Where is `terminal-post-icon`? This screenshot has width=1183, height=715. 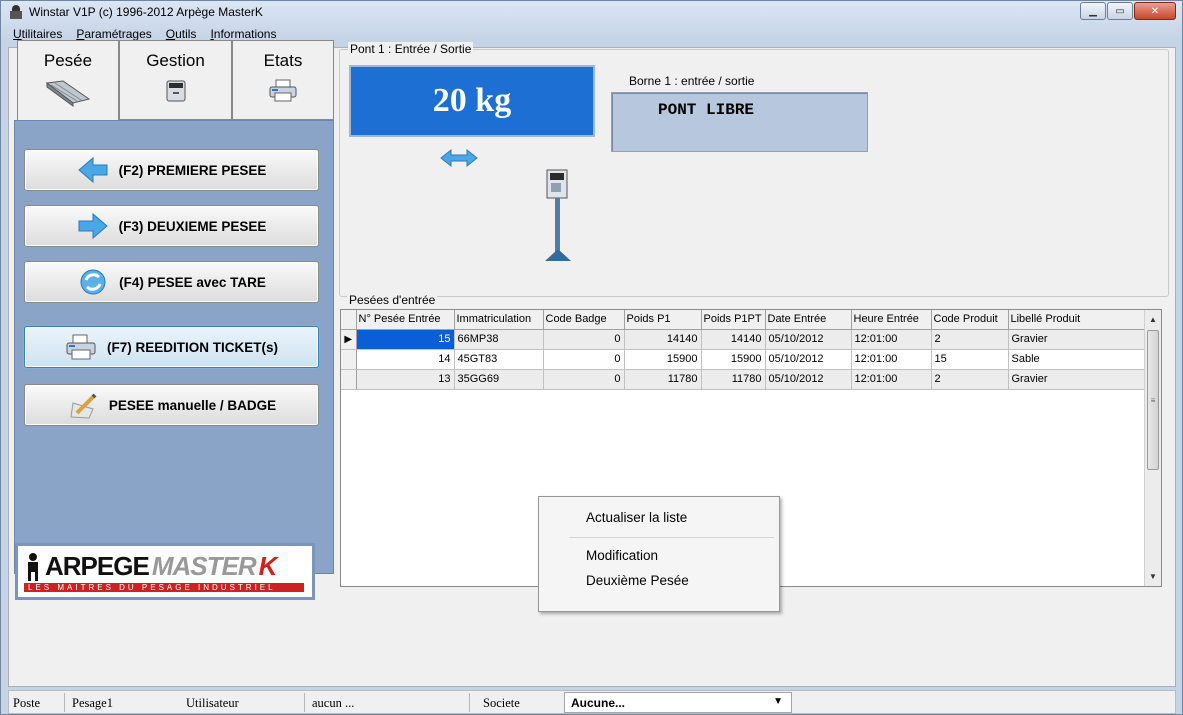
terminal-post-icon is located at coordinates (558, 215).